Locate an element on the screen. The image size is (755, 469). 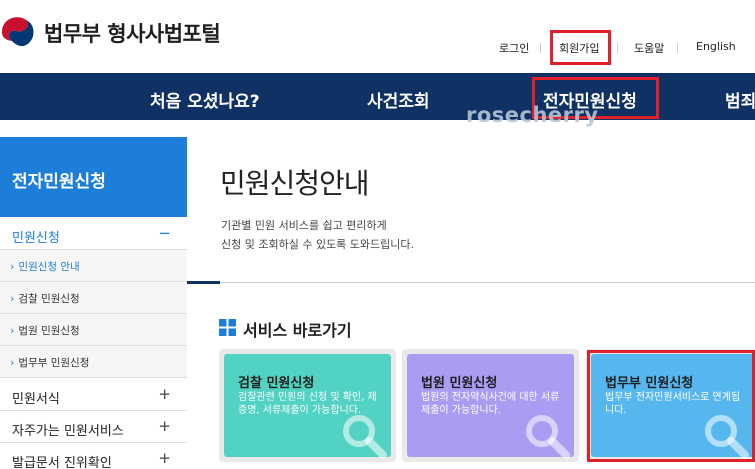
content-divider is located at coordinates (471, 282).